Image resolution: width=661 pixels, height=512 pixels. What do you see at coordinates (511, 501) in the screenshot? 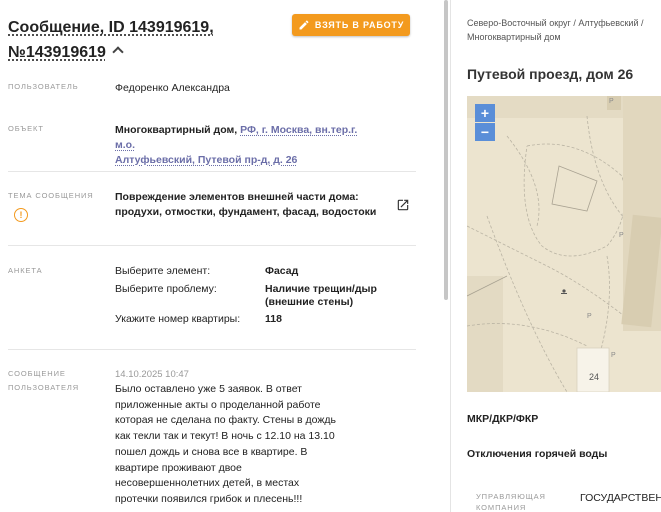
I see `management-company-label: УПРАВЛЯЮЩАЯ КОМПАНИЯ` at bounding box center [511, 501].